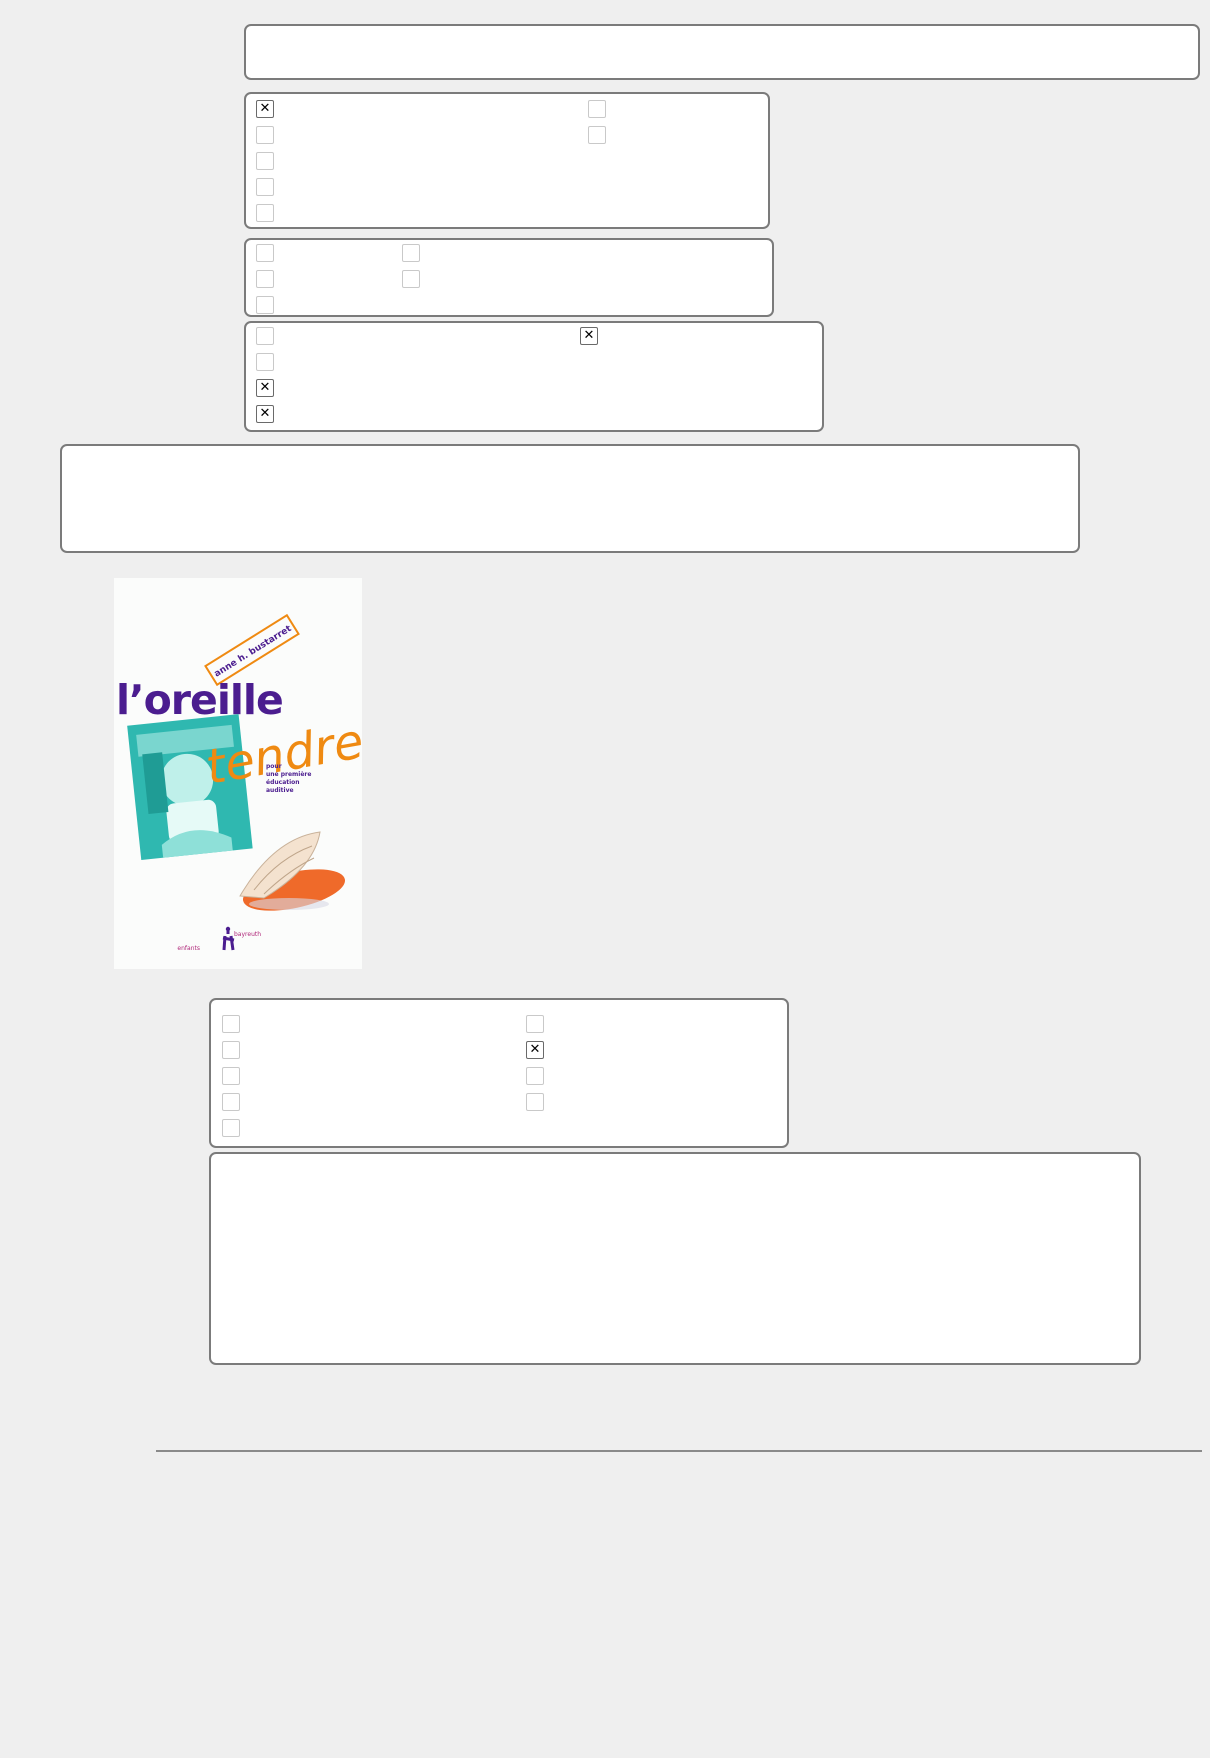 The image size is (1210, 1758). Describe the element at coordinates (288, 774) in the screenshot. I see `cover-subtitle-line-2: une première` at that location.